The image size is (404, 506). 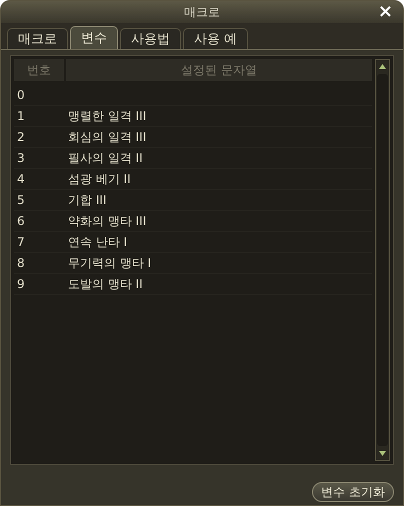 I want to click on table-cell-text: 필사의 일격 II, so click(x=105, y=158).